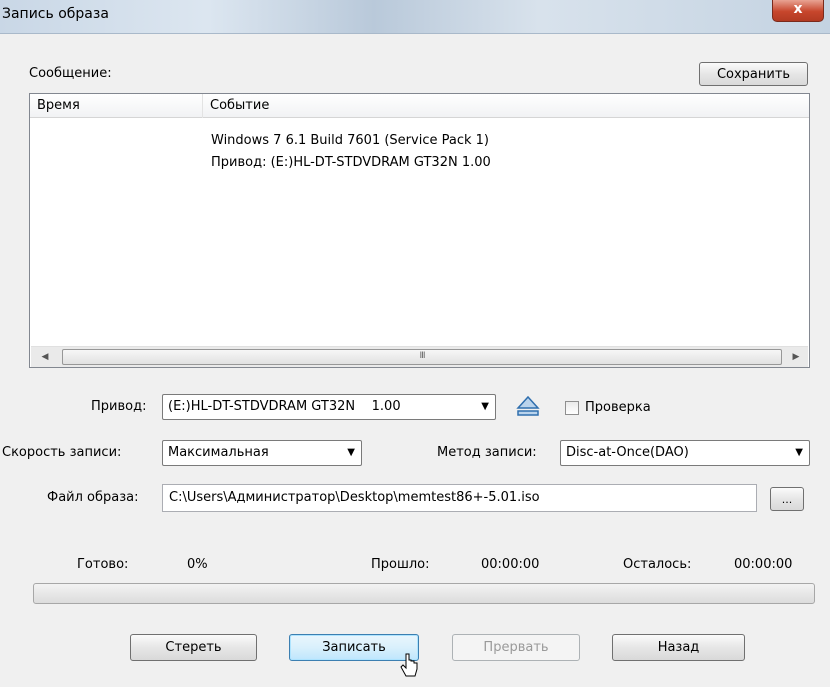  Describe the element at coordinates (119, 406) in the screenshot. I see `drive-label: Привод:` at that location.